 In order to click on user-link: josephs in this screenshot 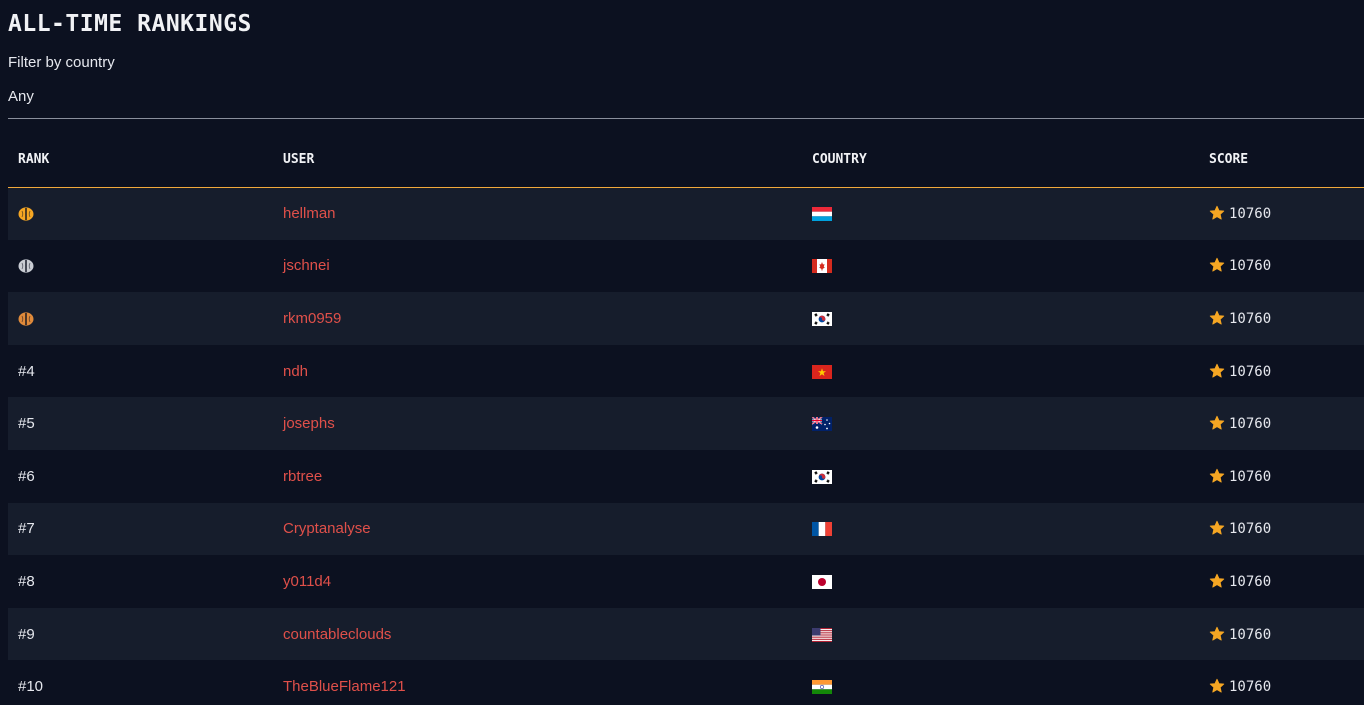, I will do `click(309, 423)`.